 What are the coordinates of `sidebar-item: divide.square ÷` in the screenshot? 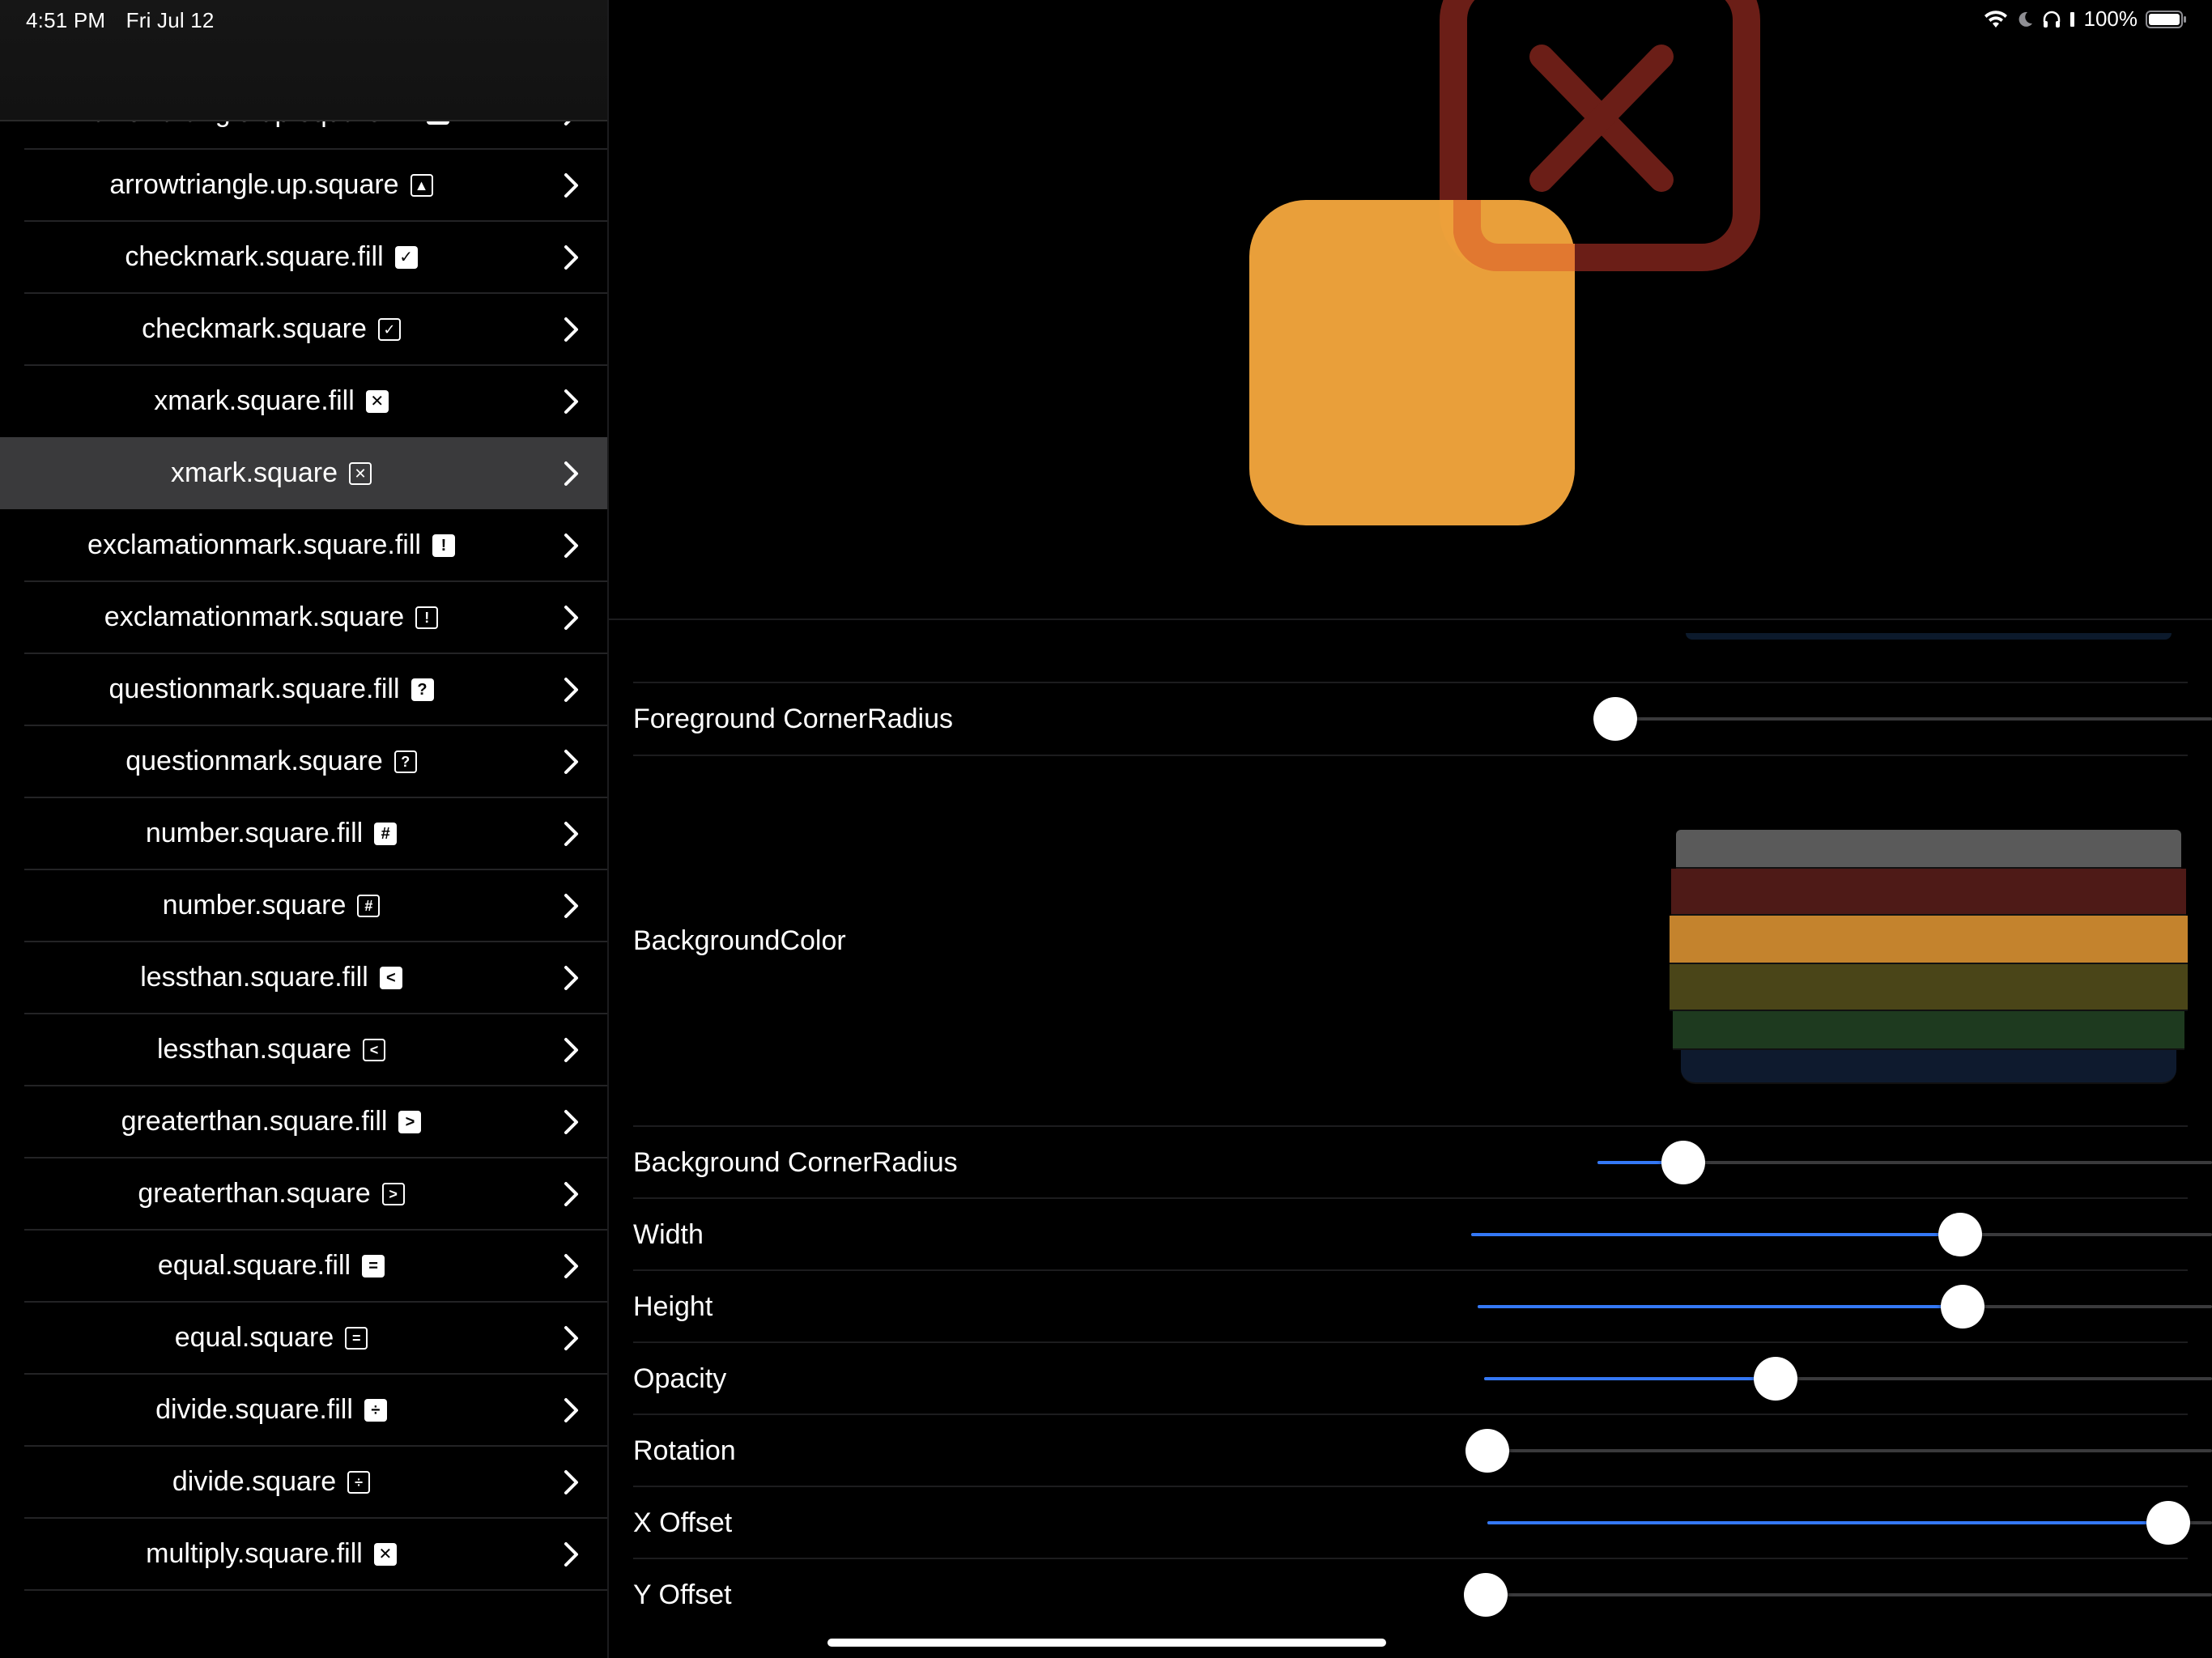 It's located at (303, 1482).